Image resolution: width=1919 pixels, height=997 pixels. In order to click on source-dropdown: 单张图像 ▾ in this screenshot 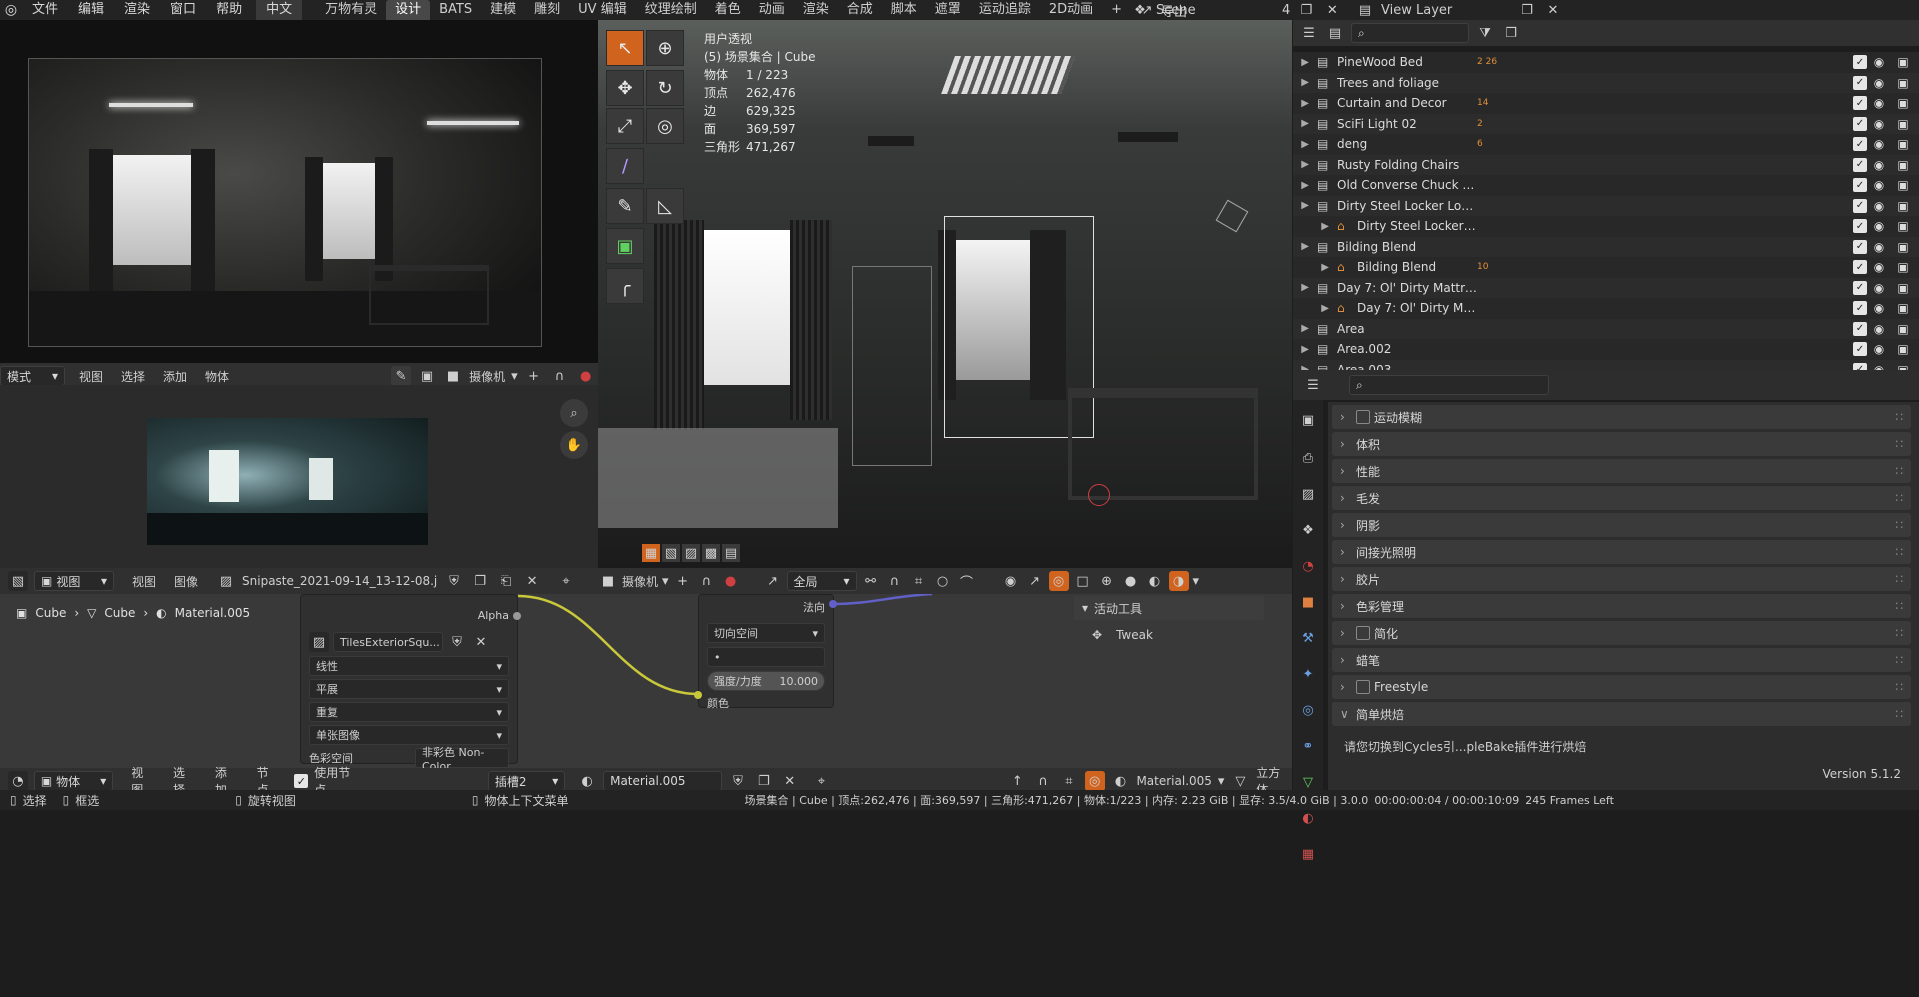, I will do `click(409, 735)`.